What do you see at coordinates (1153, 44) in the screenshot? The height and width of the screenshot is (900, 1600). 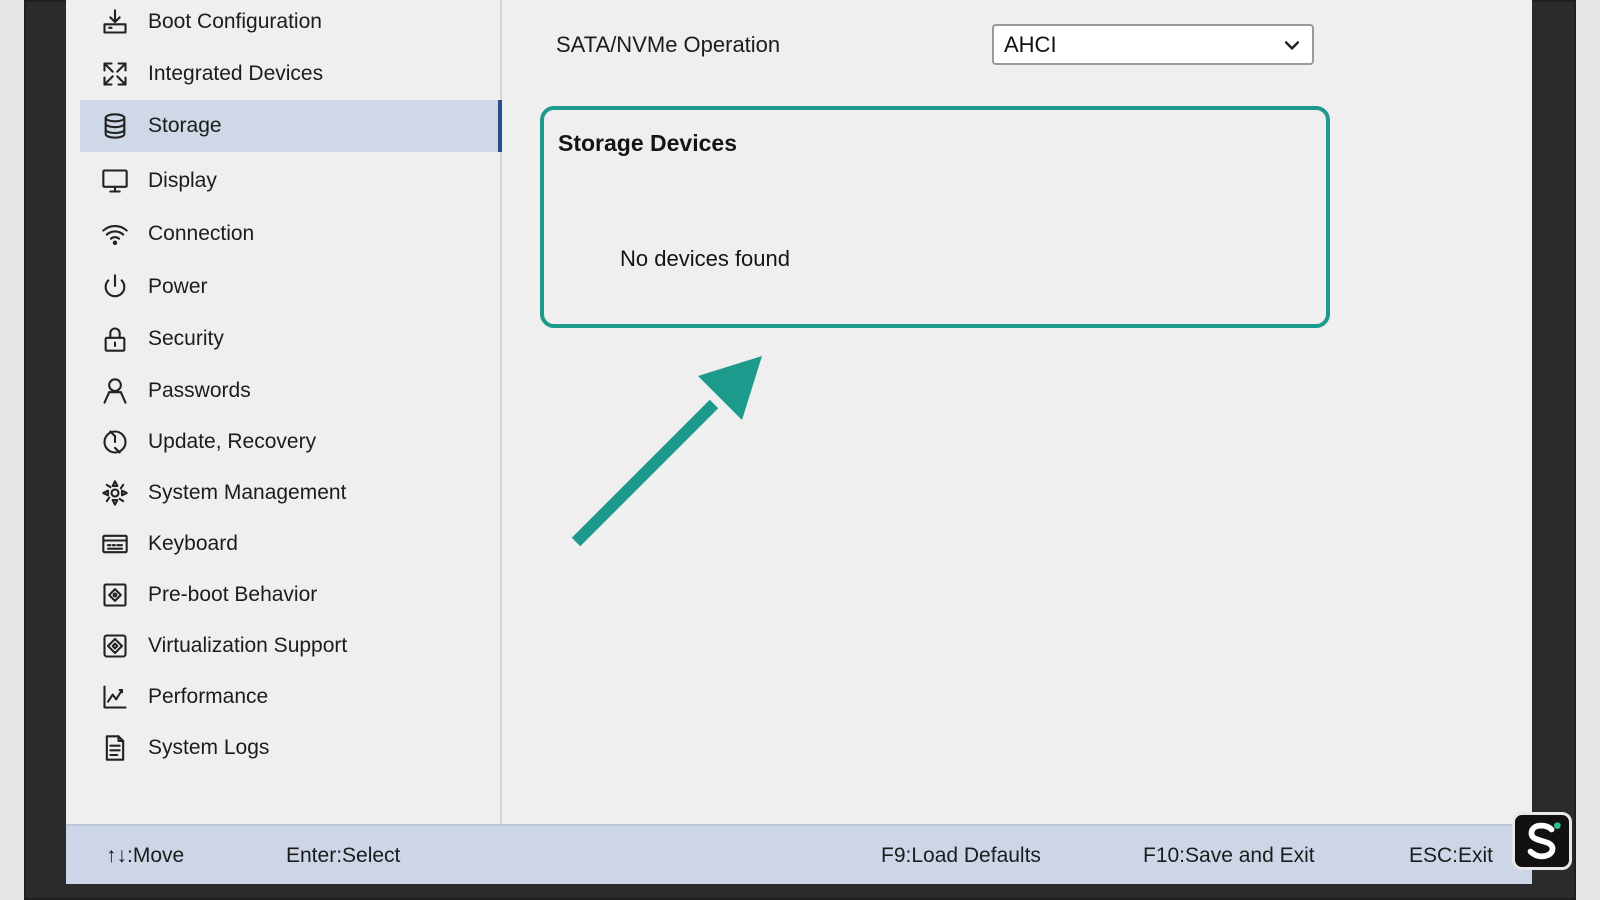 I see `sata-nvme-operation-select: AHCI` at bounding box center [1153, 44].